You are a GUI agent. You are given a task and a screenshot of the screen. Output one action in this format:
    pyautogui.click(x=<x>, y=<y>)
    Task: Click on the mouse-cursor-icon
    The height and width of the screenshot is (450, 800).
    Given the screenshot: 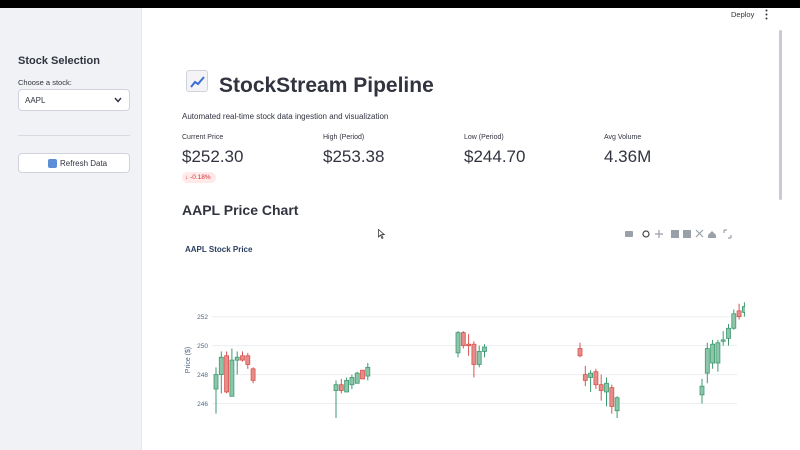 What is the action you would take?
    pyautogui.click(x=381, y=234)
    